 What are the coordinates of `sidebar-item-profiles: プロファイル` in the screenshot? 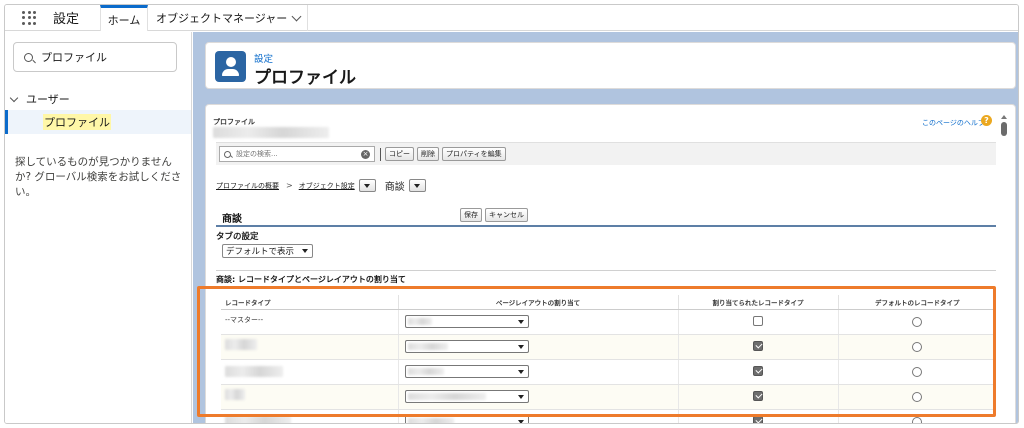 It's located at (98, 122).